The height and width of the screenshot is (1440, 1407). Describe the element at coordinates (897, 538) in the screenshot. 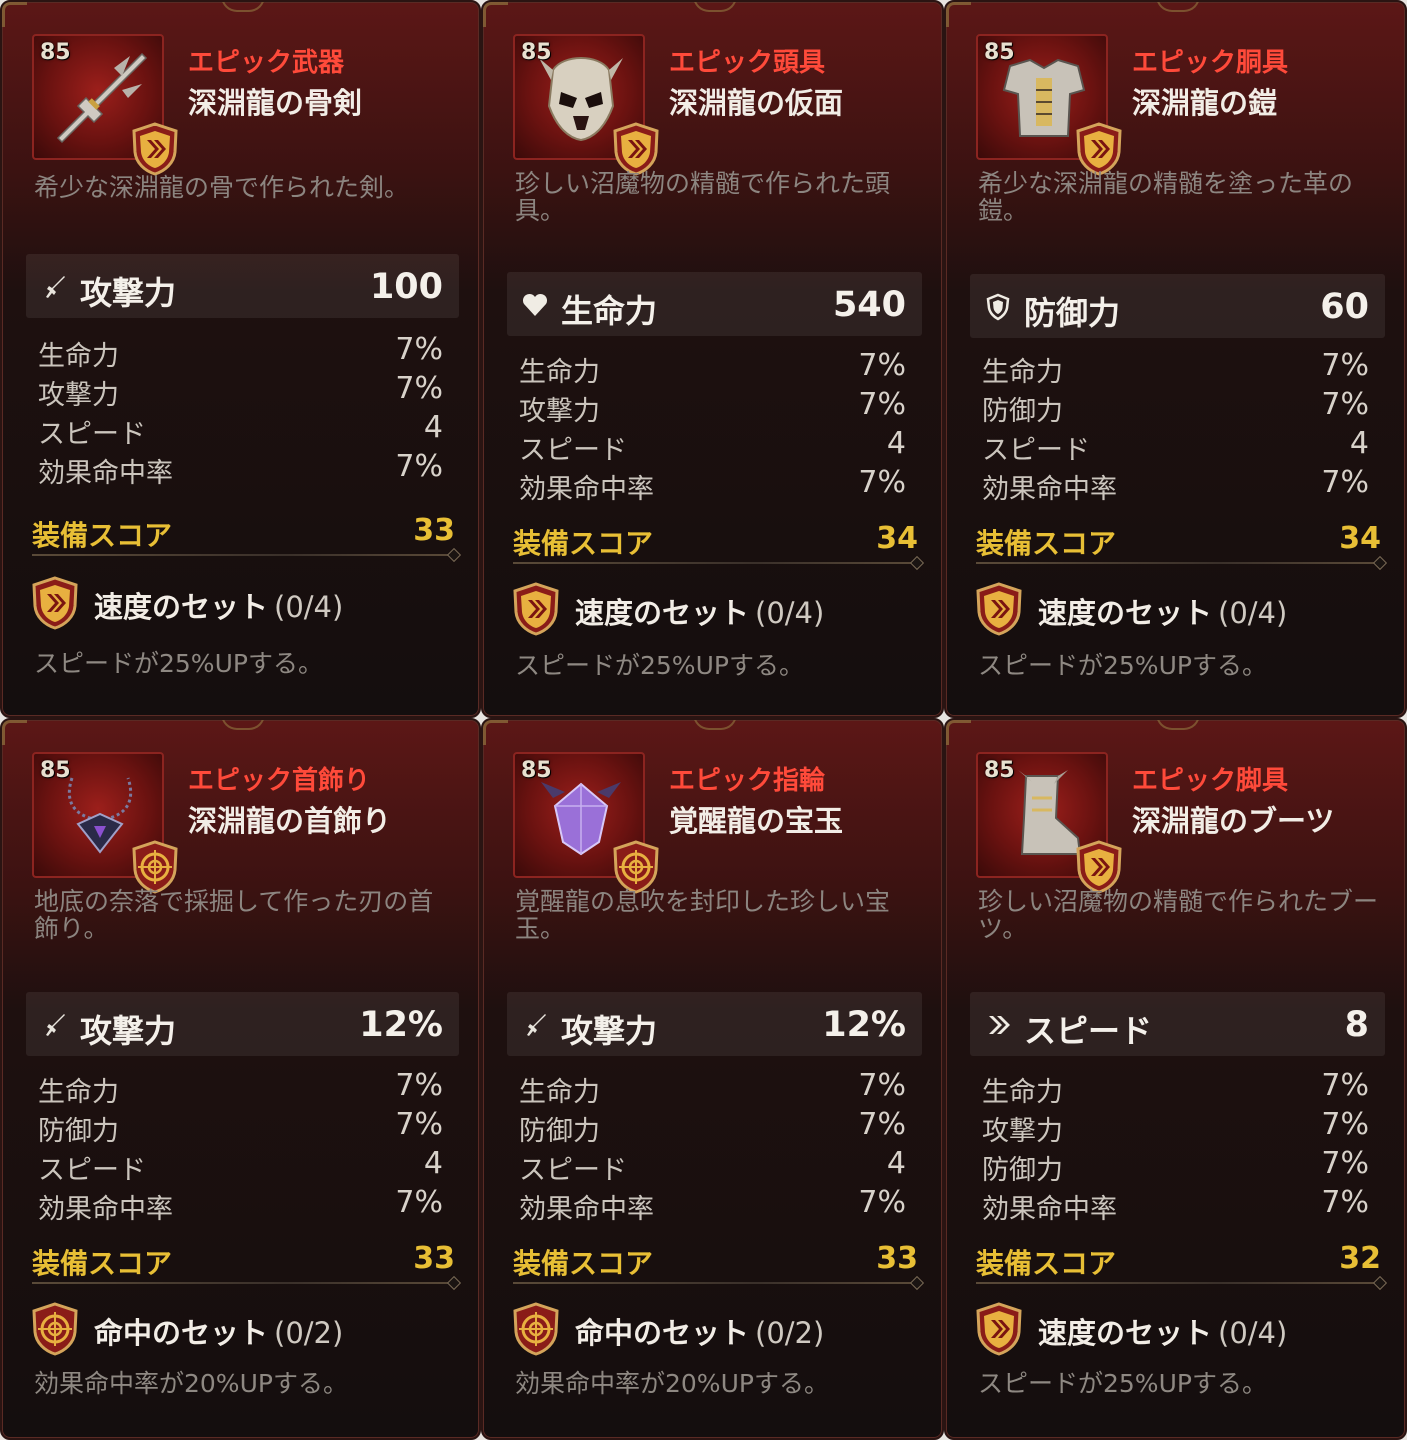

I see `gear-score-value: 34` at that location.